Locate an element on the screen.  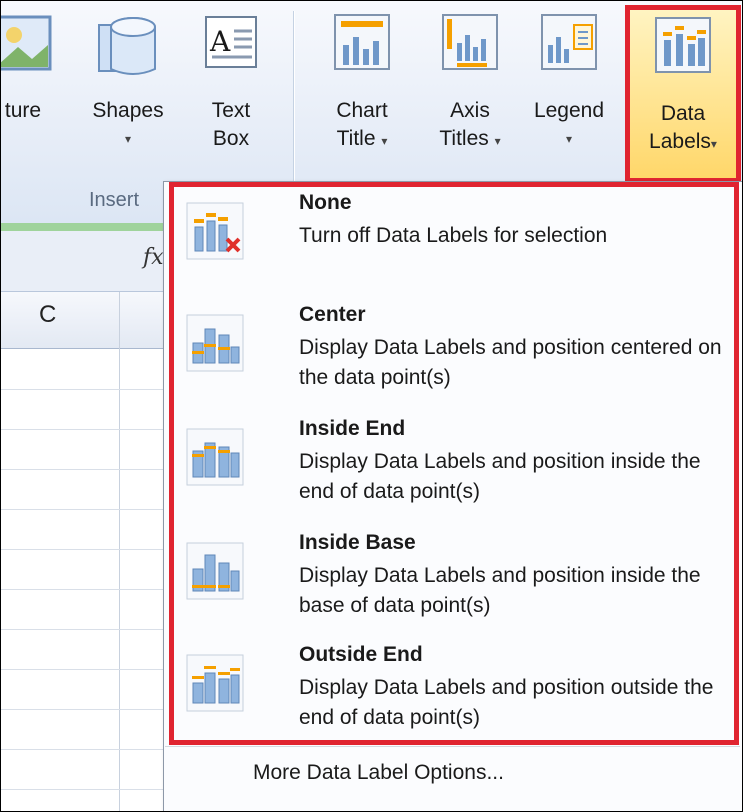
axis-titles-dropdown-arrow: ▾ is located at coordinates (497, 141).